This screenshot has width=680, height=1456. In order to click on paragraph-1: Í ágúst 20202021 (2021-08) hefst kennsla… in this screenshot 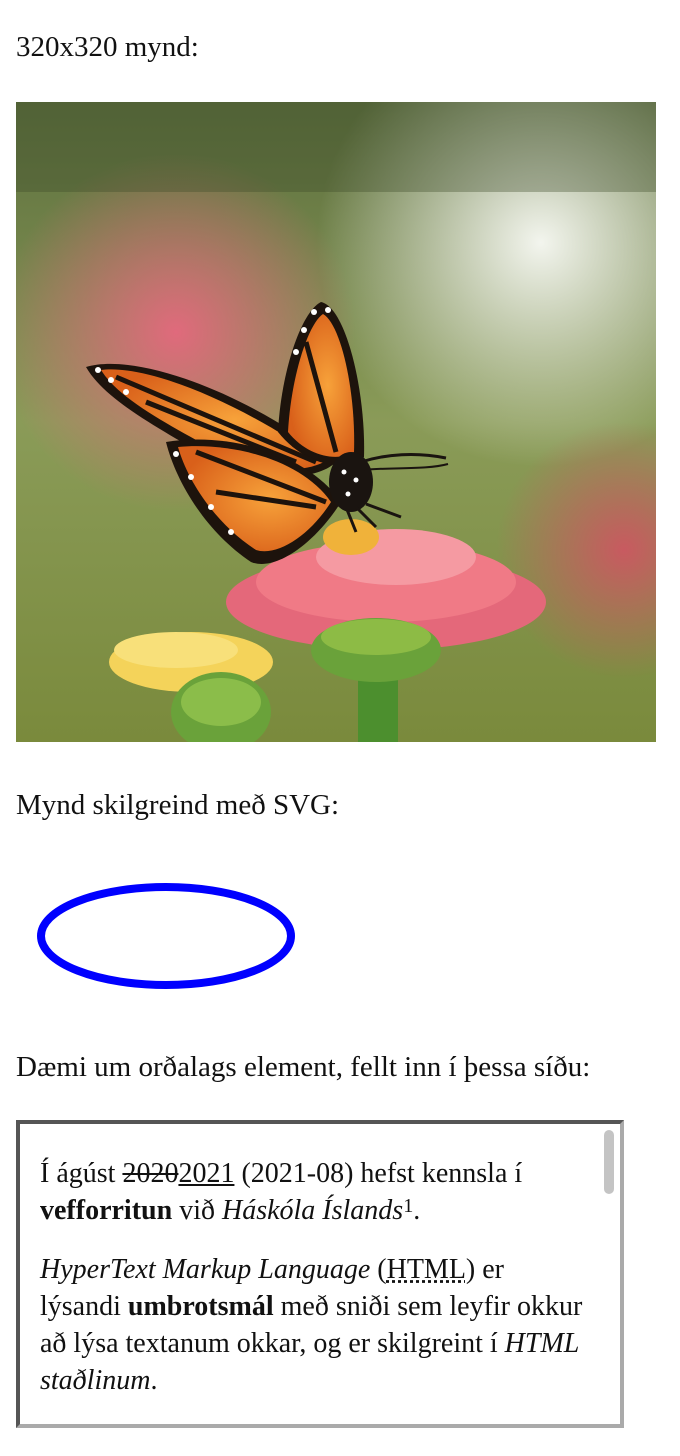, I will do `click(314, 1193)`.